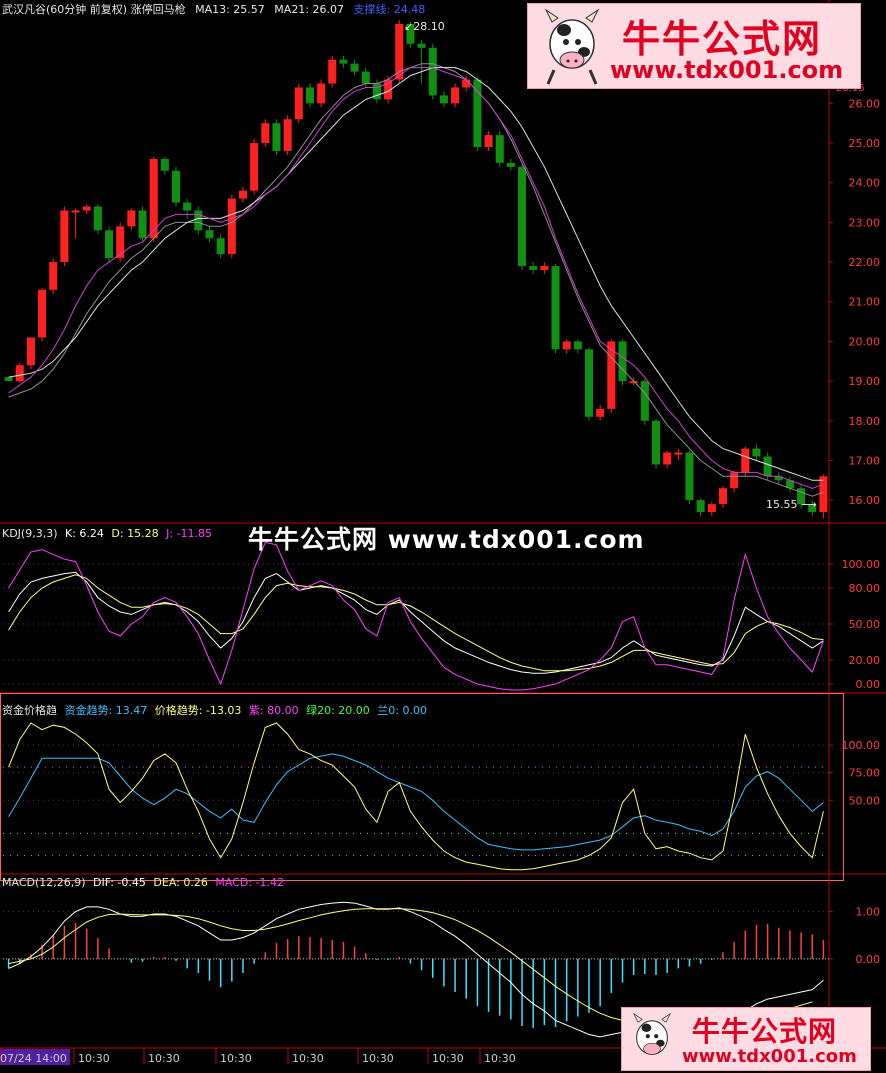 The image size is (886, 1073). Describe the element at coordinates (865, 773) in the screenshot. I see `y-tick-label: 75.00` at that location.